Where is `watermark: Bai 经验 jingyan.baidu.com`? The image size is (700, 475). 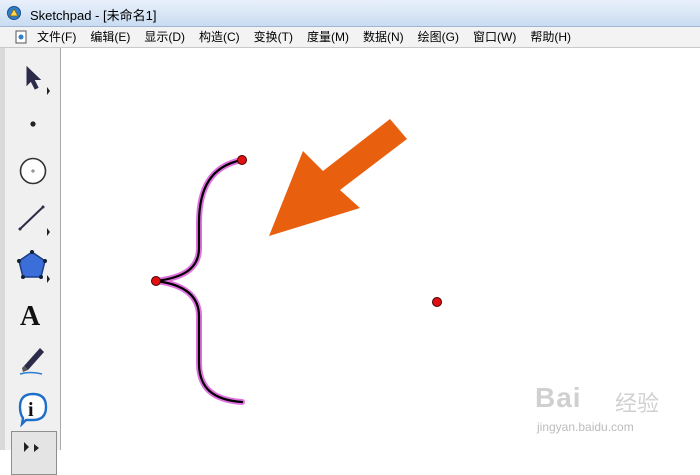 watermark: Bai 经验 jingyan.baidu.com is located at coordinates (600, 404).